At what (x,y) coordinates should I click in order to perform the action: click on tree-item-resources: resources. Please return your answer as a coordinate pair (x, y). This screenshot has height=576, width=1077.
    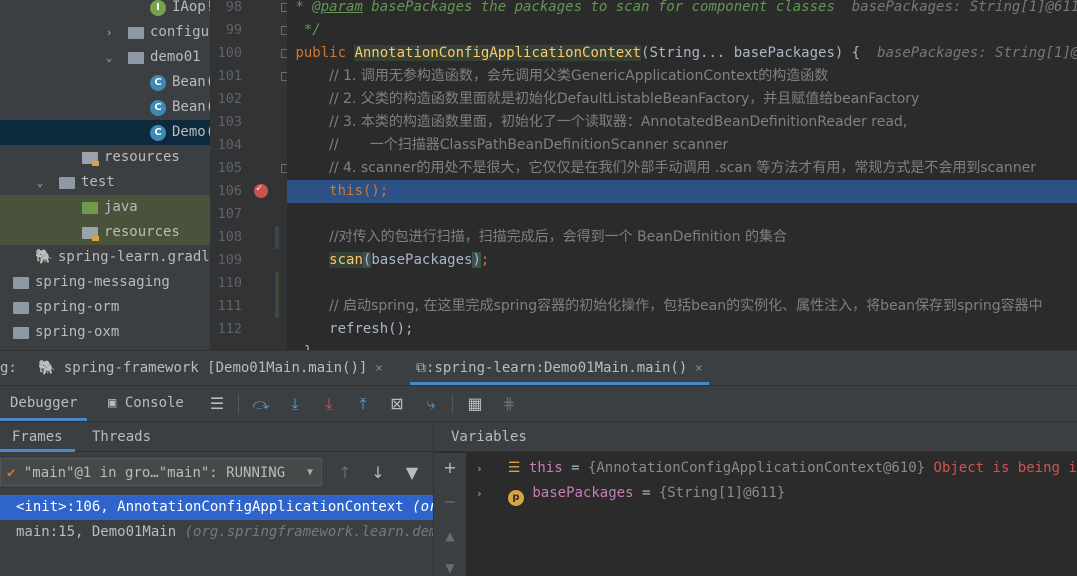
    Looking at the image, I should click on (105, 157).